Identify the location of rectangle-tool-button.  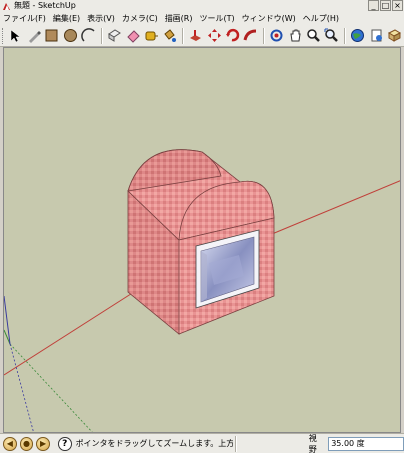
(51, 35).